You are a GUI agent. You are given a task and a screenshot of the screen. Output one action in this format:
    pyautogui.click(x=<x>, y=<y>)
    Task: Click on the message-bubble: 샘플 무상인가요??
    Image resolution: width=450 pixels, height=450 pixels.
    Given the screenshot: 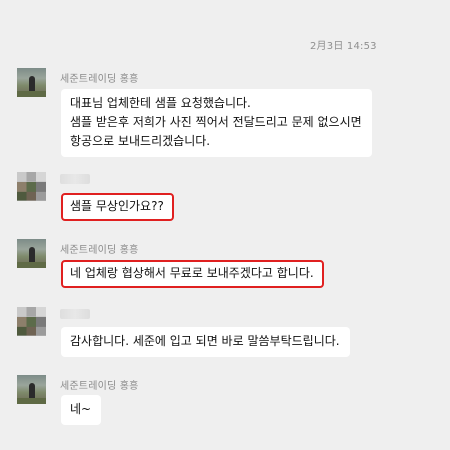 What is the action you would take?
    pyautogui.click(x=117, y=207)
    